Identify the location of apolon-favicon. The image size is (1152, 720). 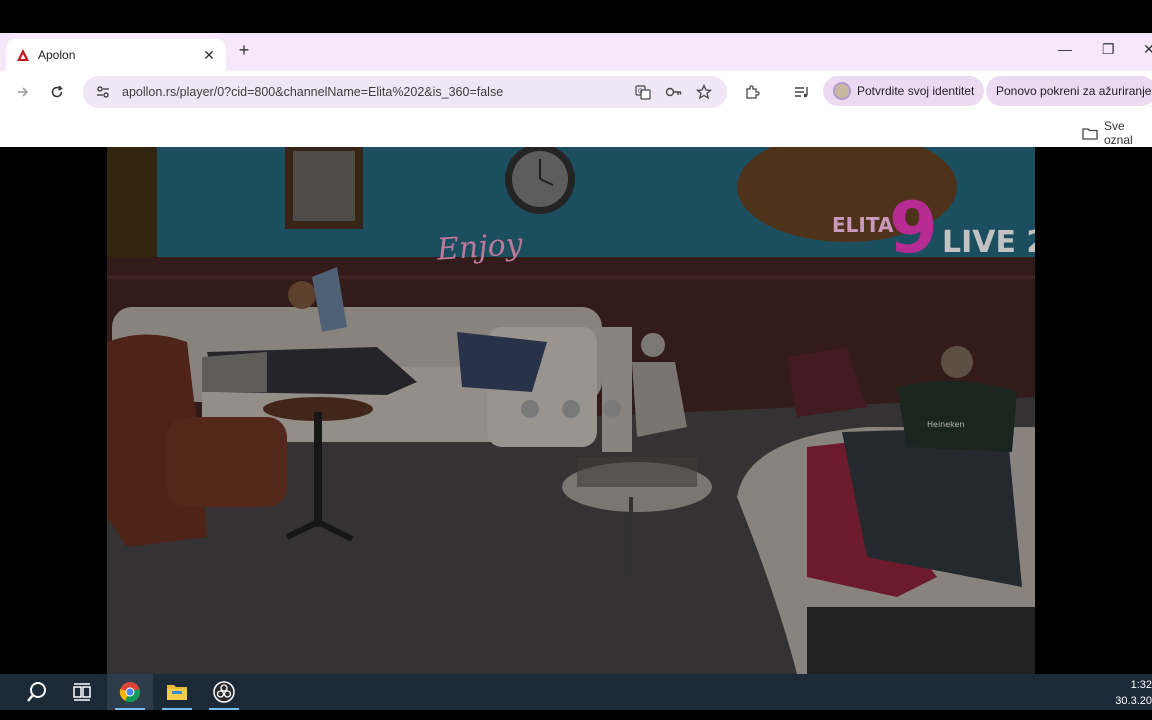
(23, 55).